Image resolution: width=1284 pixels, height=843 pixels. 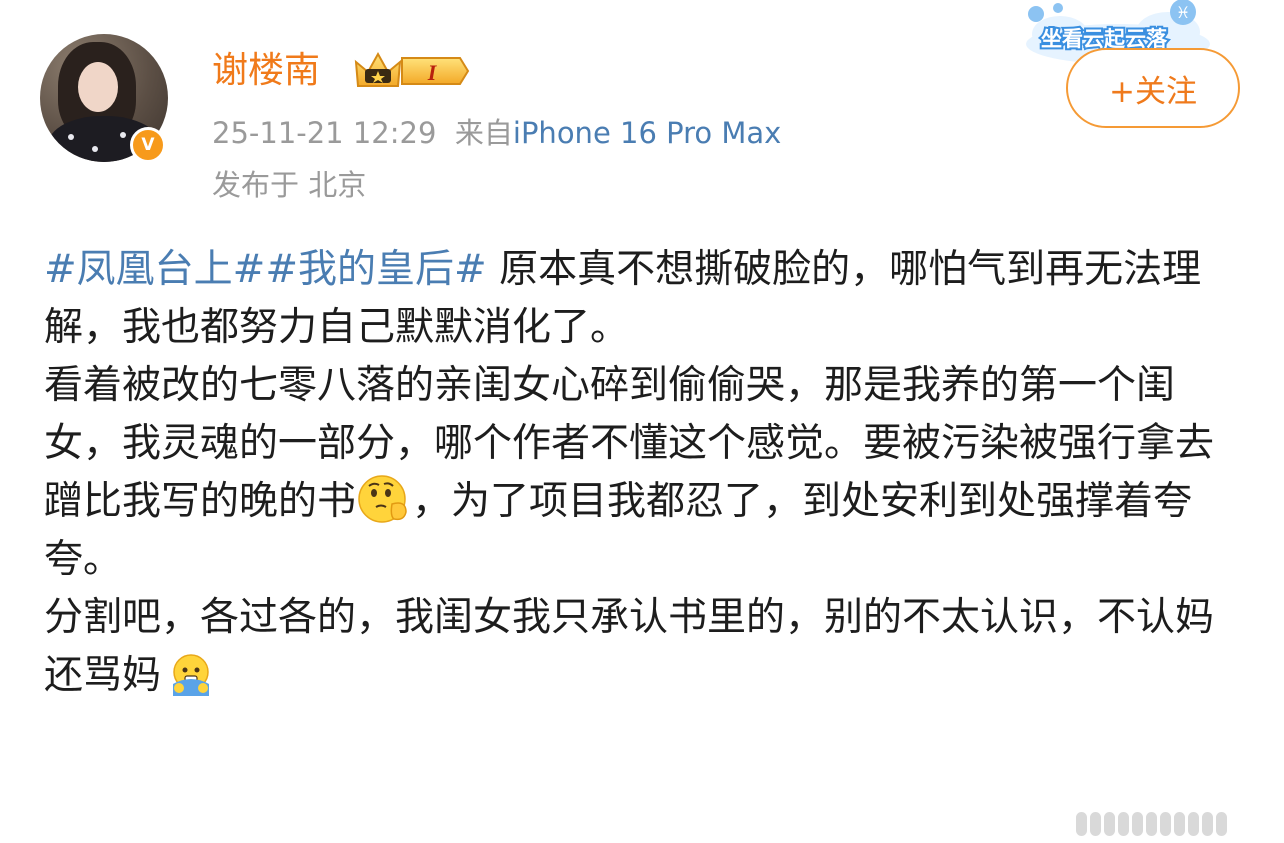 What do you see at coordinates (289, 185) in the screenshot?
I see `post-location: 发布于 北京` at bounding box center [289, 185].